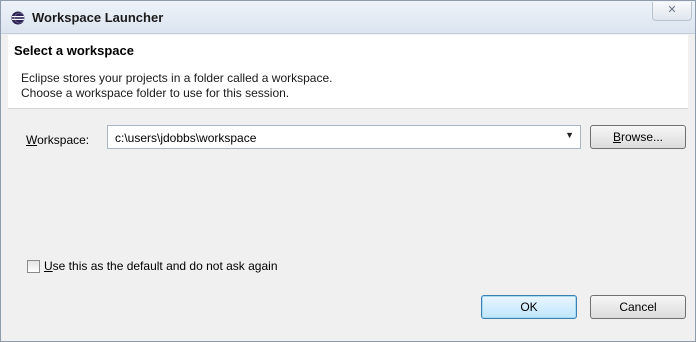  What do you see at coordinates (348, 17) in the screenshot?
I see `title-bar: Workspace Launcher ✕` at bounding box center [348, 17].